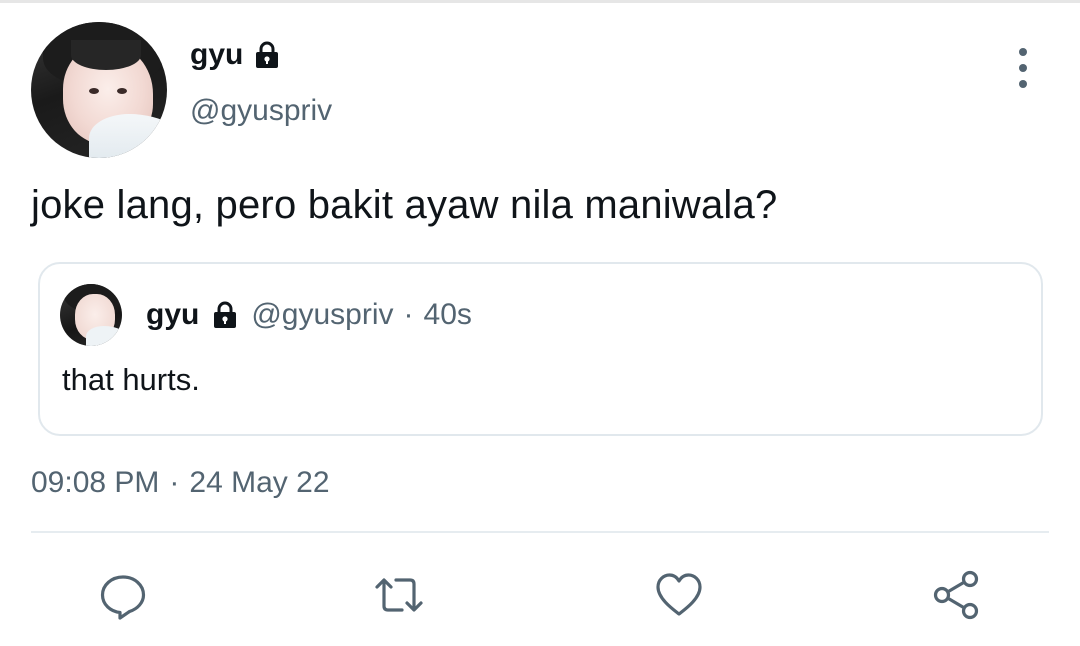 The height and width of the screenshot is (646, 1080). What do you see at coordinates (259, 482) in the screenshot?
I see `tweet-date: 24 May 22` at bounding box center [259, 482].